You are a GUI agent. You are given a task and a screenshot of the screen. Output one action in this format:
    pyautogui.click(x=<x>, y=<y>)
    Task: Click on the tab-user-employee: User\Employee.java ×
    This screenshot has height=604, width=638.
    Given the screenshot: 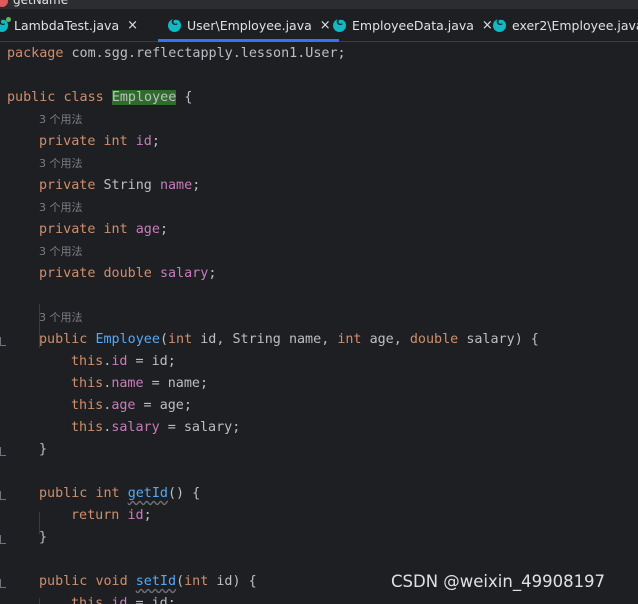 What is the action you would take?
    pyautogui.click(x=248, y=25)
    